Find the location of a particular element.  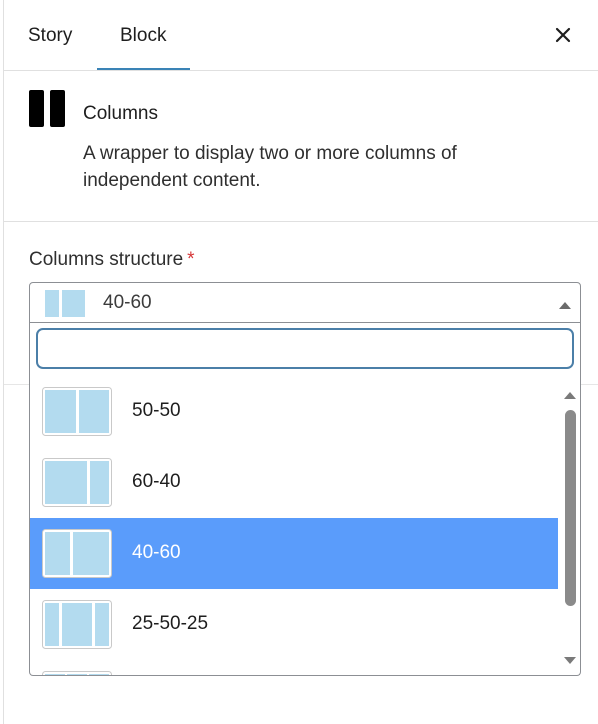

scroll-down-arrow-icon is located at coordinates (570, 658).